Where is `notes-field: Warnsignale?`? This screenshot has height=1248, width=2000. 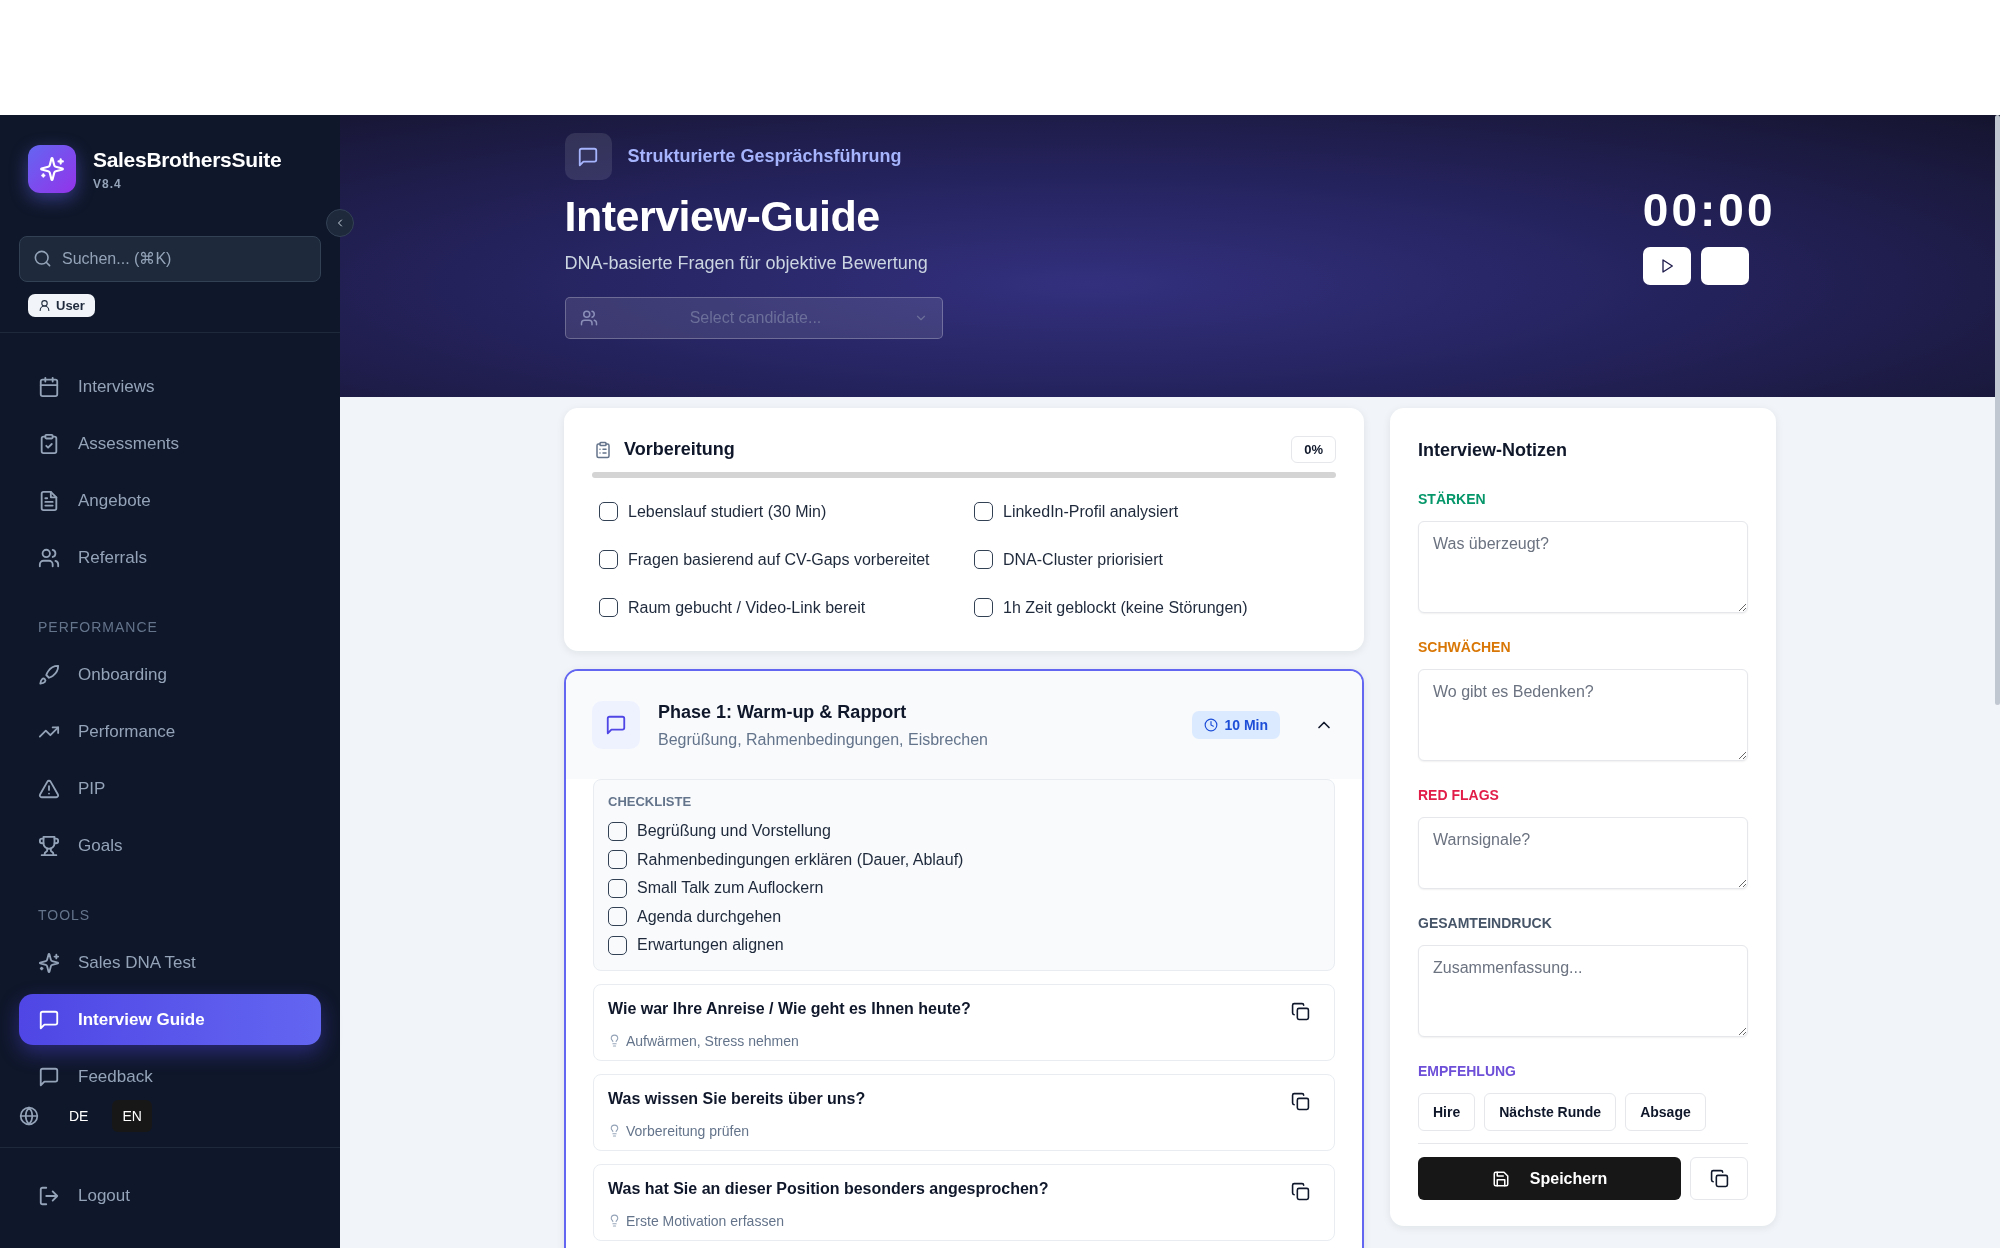 notes-field: Warnsignale? is located at coordinates (1583, 853).